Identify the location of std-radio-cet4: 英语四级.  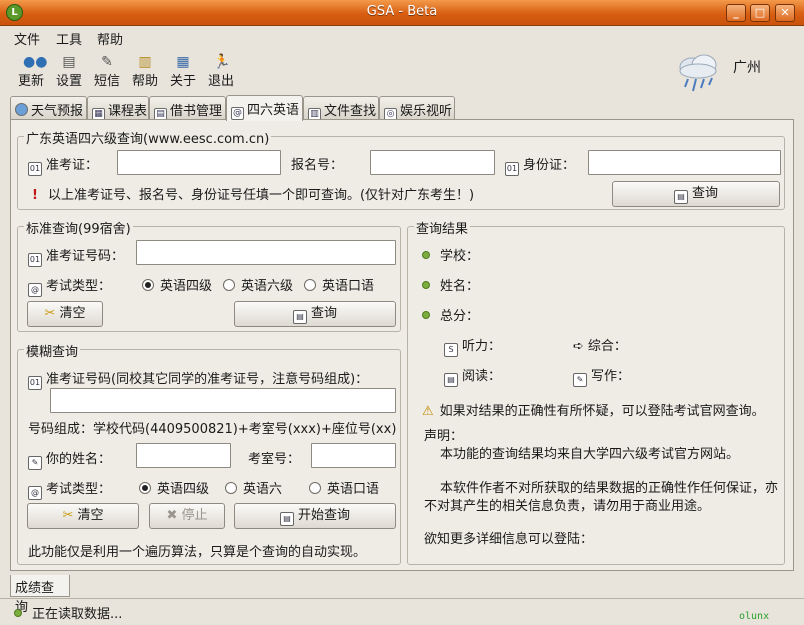
(177, 284).